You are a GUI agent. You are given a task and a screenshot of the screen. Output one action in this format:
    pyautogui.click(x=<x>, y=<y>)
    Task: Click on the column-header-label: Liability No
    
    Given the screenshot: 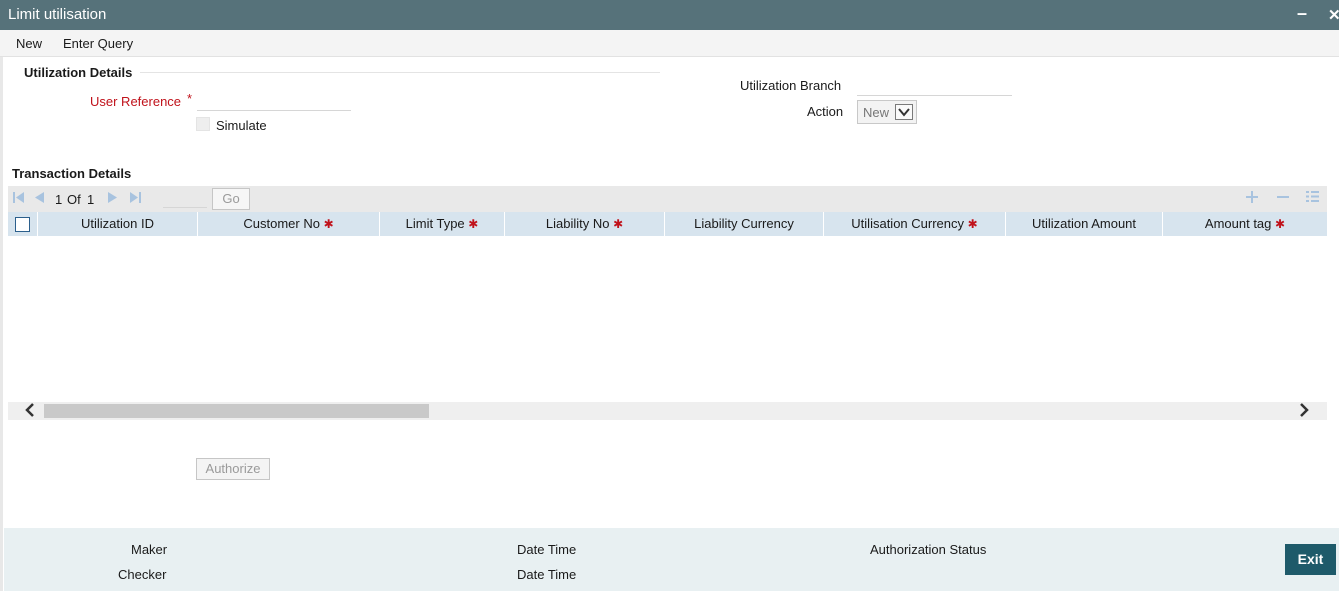 What is the action you would take?
    pyautogui.click(x=577, y=223)
    